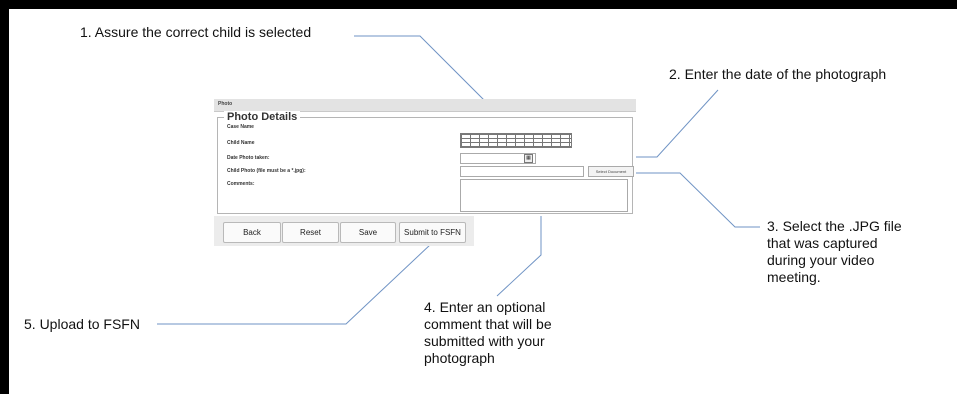  I want to click on child-name-label: Child Name, so click(241, 143).